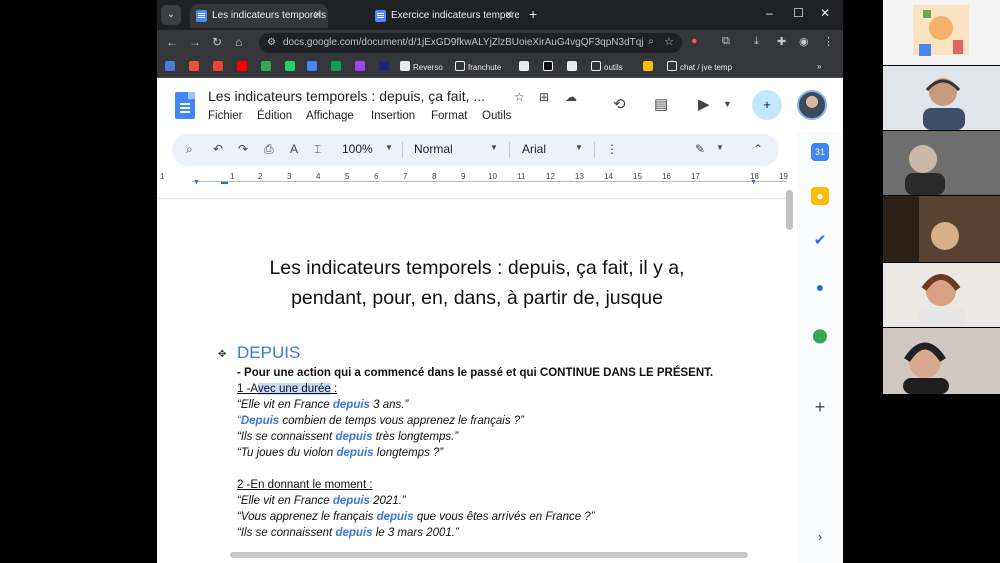 The height and width of the screenshot is (563, 1000). Describe the element at coordinates (259, 16) in the screenshot. I see `tab-active: Les indicateurs temporels : dep ✕` at that location.